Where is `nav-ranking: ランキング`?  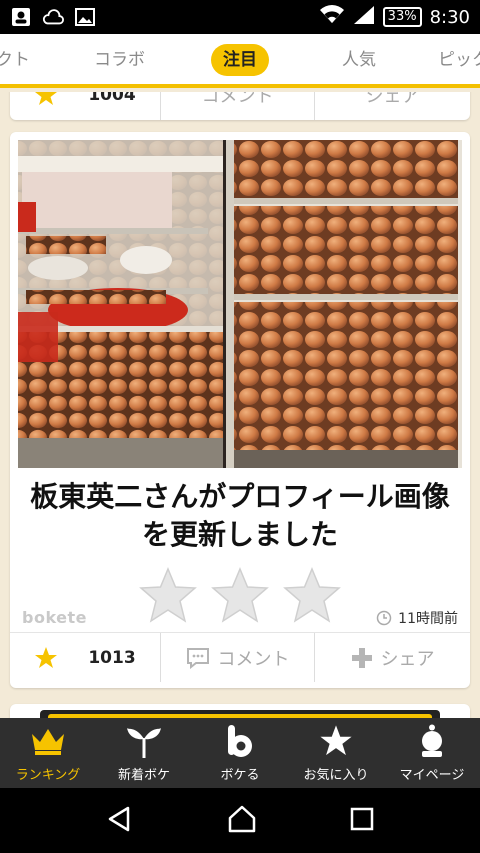
nav-ranking: ランキング is located at coordinates (48, 753).